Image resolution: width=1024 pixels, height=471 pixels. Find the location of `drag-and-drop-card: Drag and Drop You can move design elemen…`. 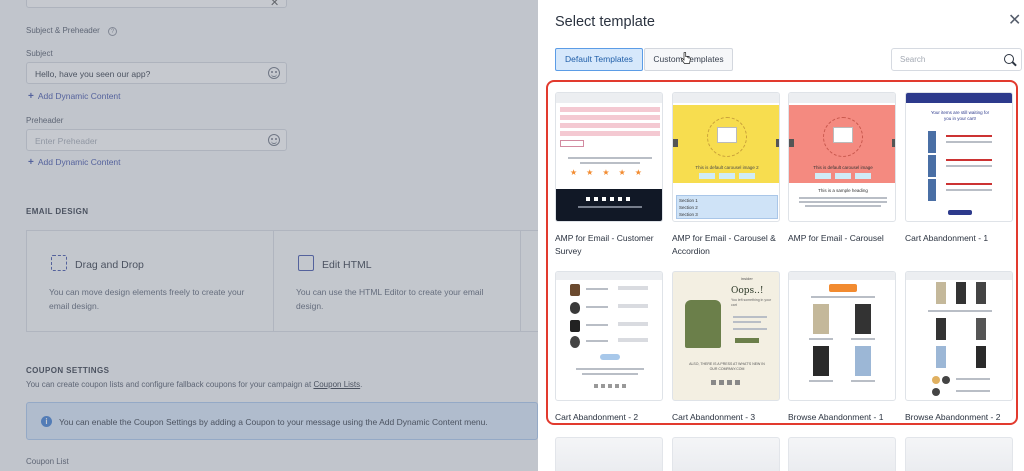

drag-and-drop-card: Drag and Drop You can move design elemen… is located at coordinates (150, 281).